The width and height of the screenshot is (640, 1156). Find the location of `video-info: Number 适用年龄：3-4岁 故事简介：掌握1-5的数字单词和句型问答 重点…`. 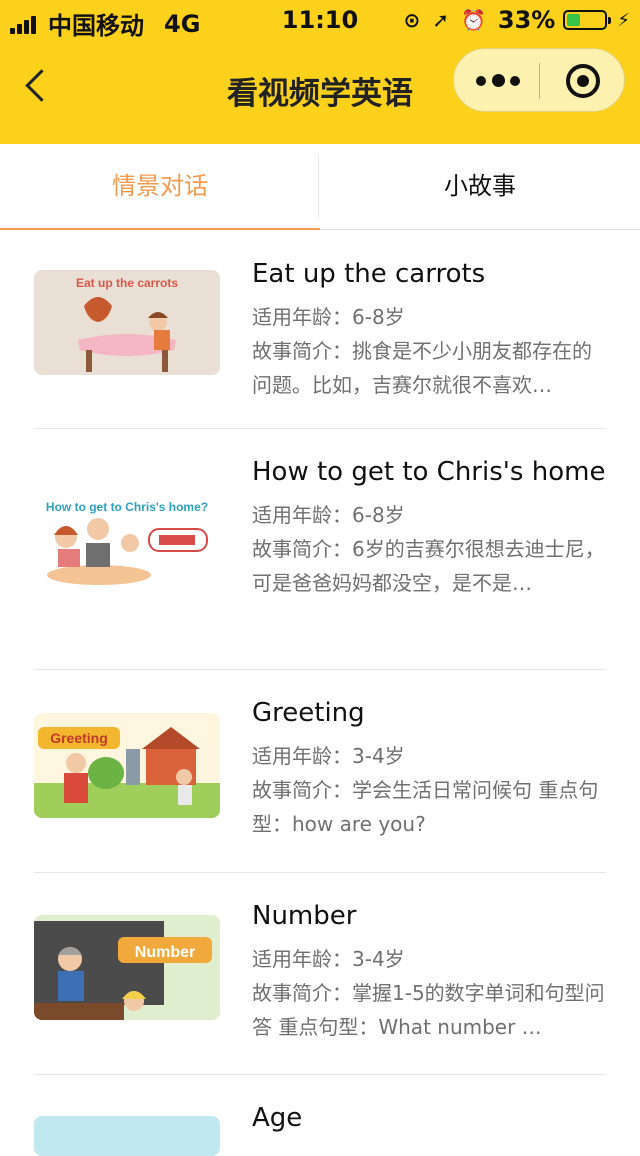

video-info: Number 适用年龄：3-4岁 故事简介：掌握1-5的数字单词和句型问答 重点… is located at coordinates (430, 970).